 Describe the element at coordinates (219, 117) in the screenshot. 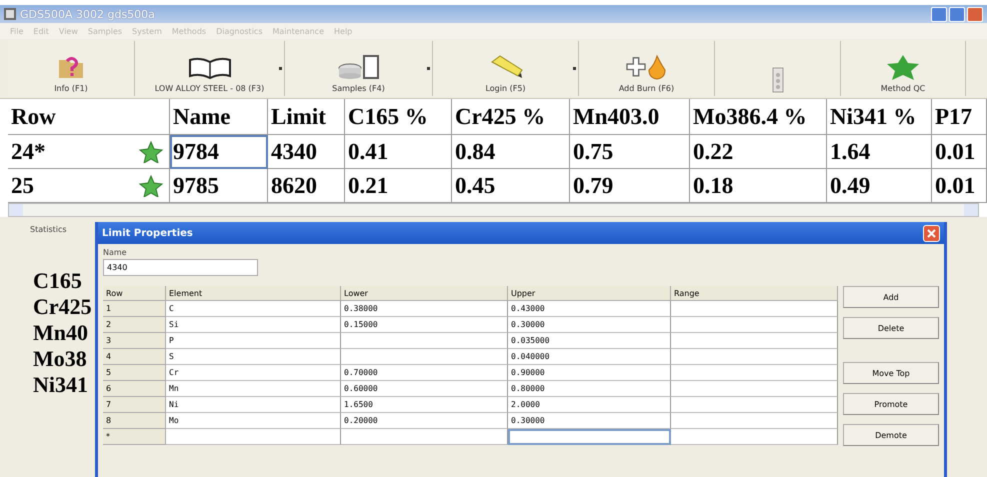

I see `column-header: Name` at that location.